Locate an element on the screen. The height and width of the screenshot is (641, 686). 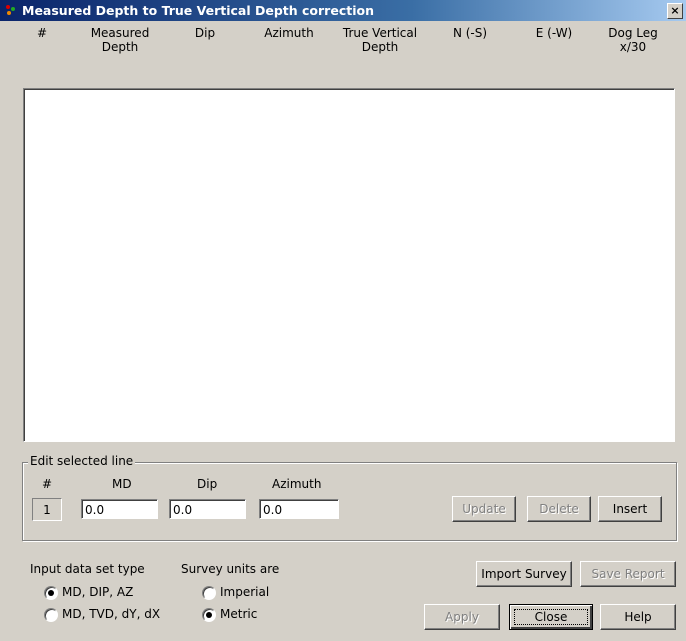
close-button: Close is located at coordinates (551, 617).